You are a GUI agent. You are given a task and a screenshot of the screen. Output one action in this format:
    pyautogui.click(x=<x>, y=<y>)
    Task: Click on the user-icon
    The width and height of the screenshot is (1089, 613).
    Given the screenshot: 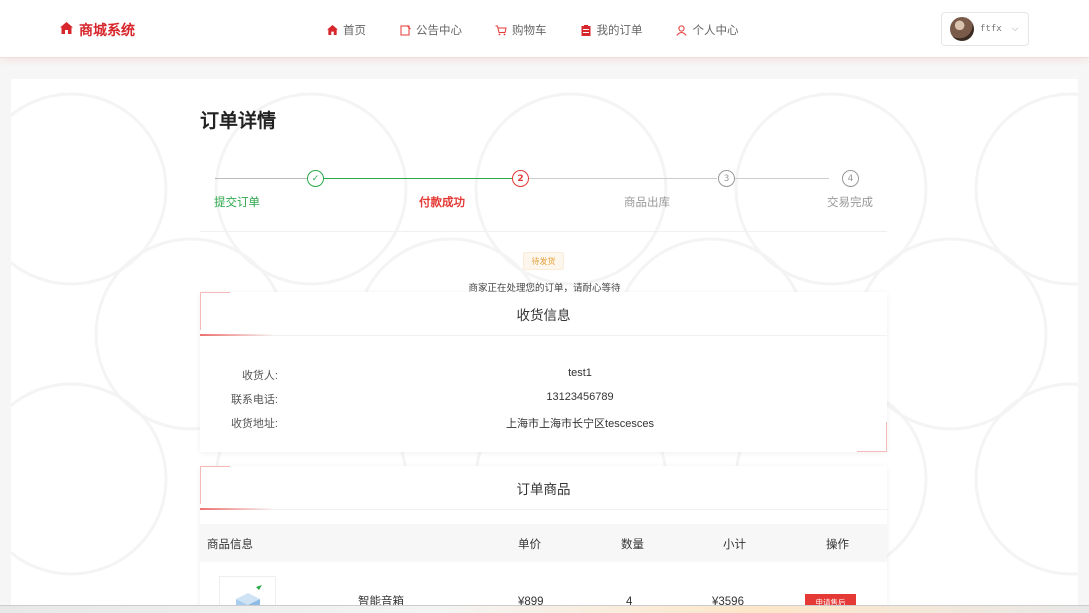 What is the action you would take?
    pyautogui.click(x=682, y=30)
    